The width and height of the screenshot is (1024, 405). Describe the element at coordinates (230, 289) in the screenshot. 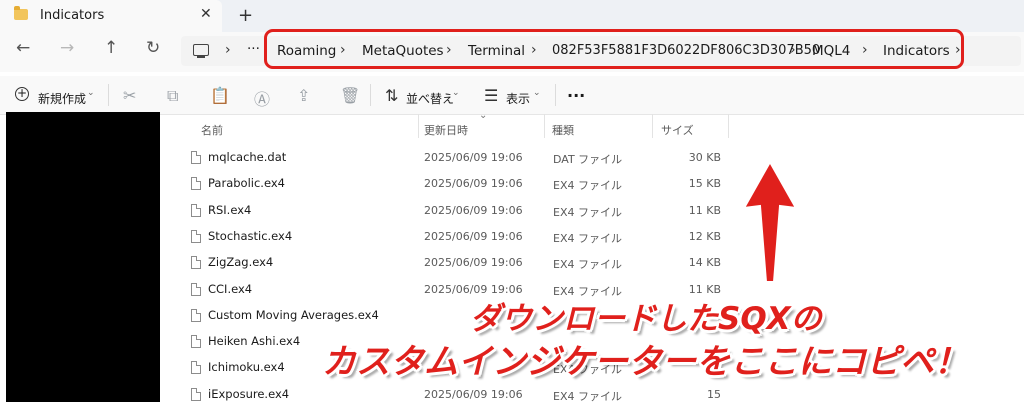

I see `file-name: CCI.ex4` at that location.